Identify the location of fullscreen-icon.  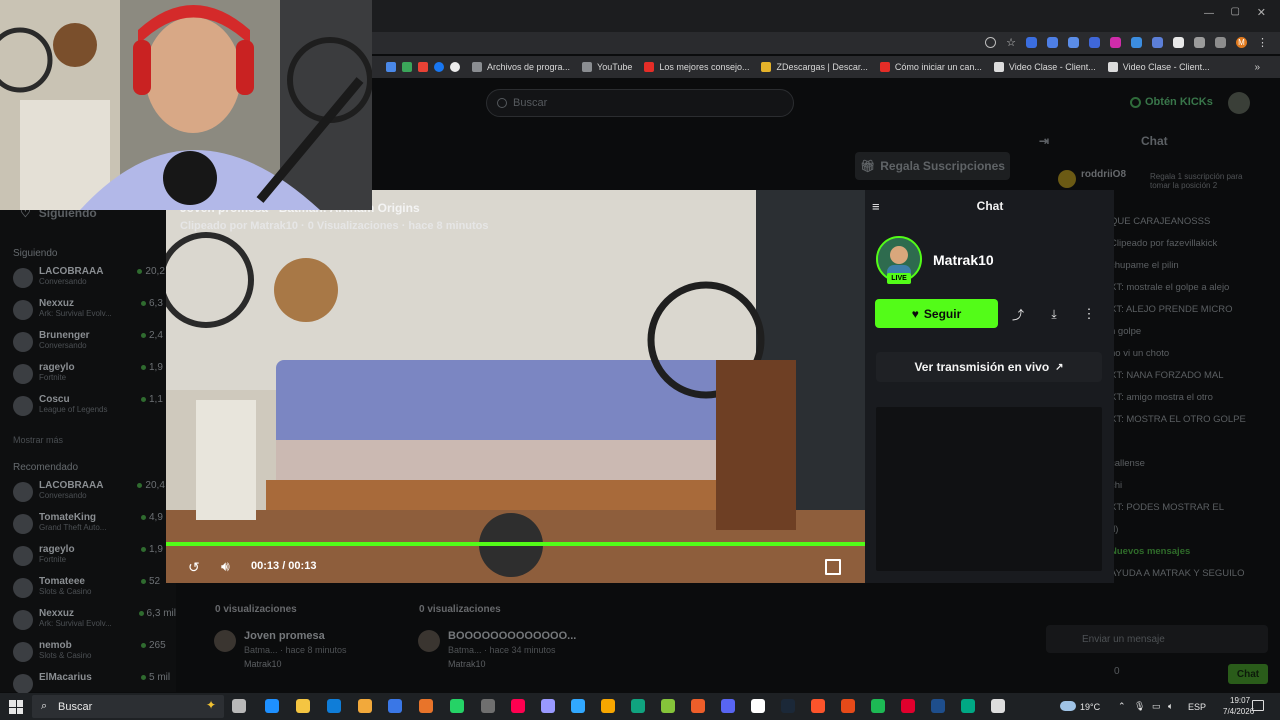
(833, 567).